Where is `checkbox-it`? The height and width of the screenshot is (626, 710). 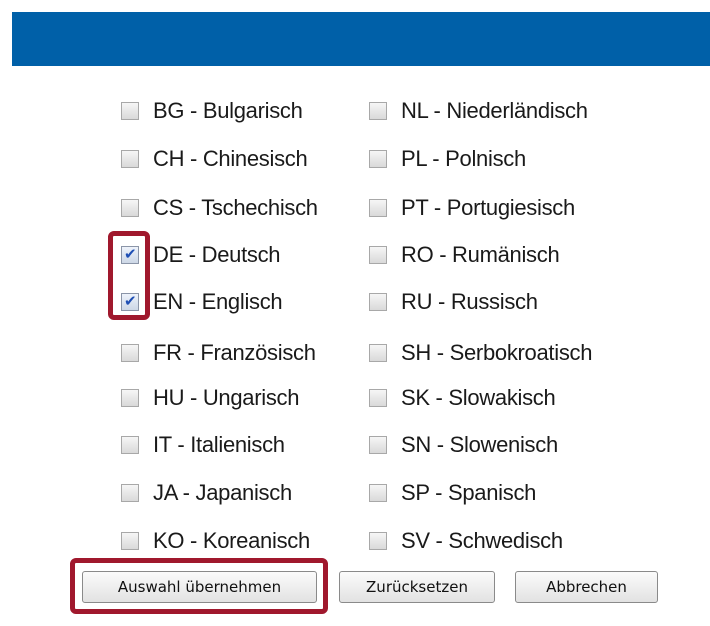
checkbox-it is located at coordinates (130, 445).